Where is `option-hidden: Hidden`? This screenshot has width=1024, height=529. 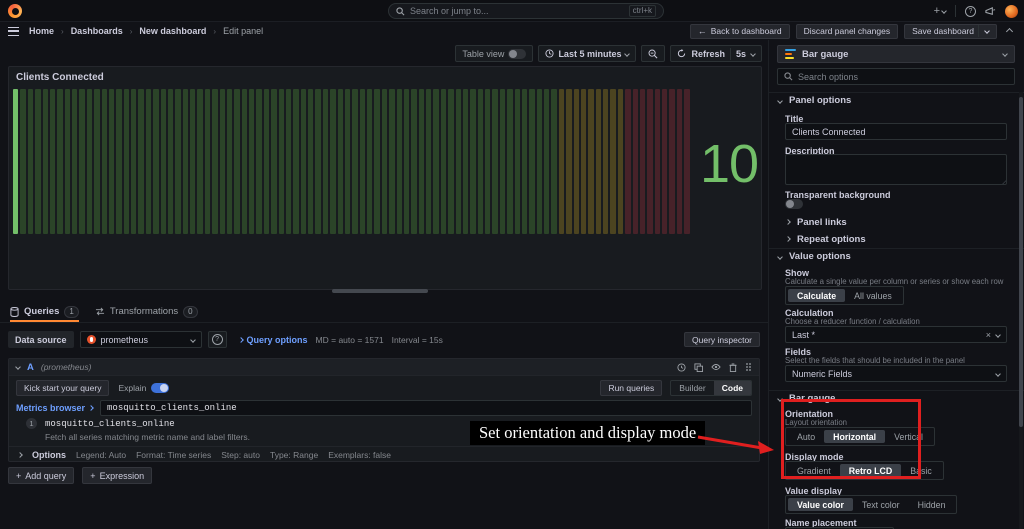 option-hidden: Hidden is located at coordinates (932, 504).